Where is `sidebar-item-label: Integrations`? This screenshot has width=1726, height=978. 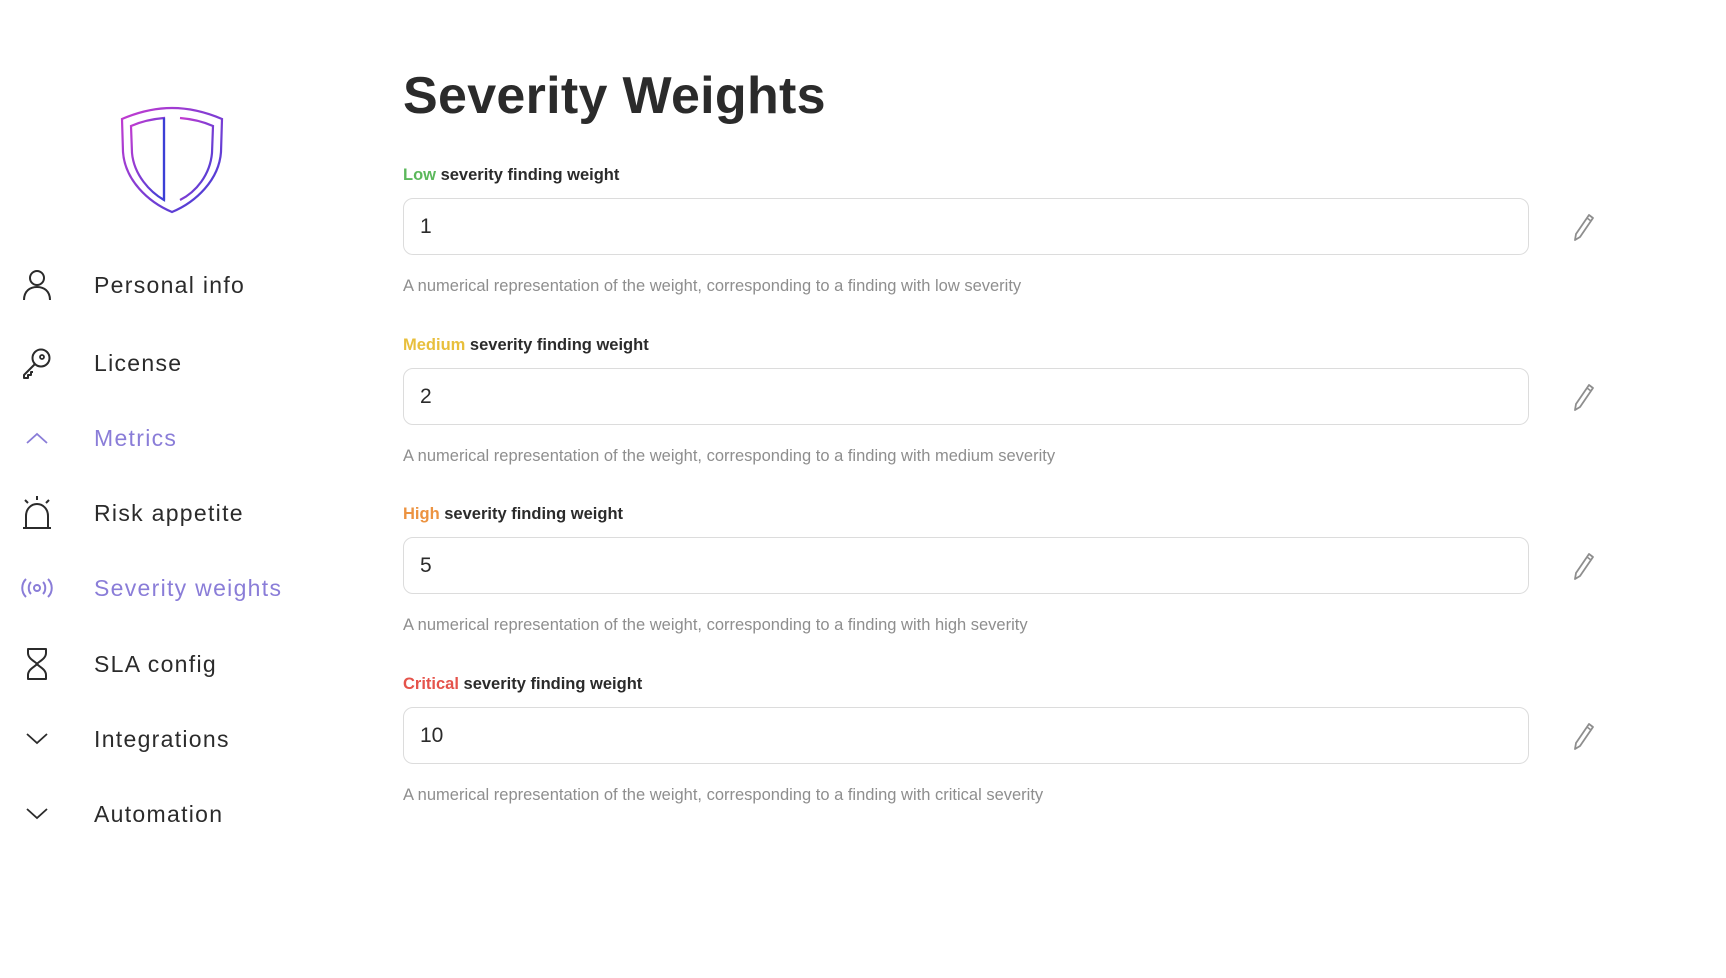
sidebar-item-label: Integrations is located at coordinates (162, 738).